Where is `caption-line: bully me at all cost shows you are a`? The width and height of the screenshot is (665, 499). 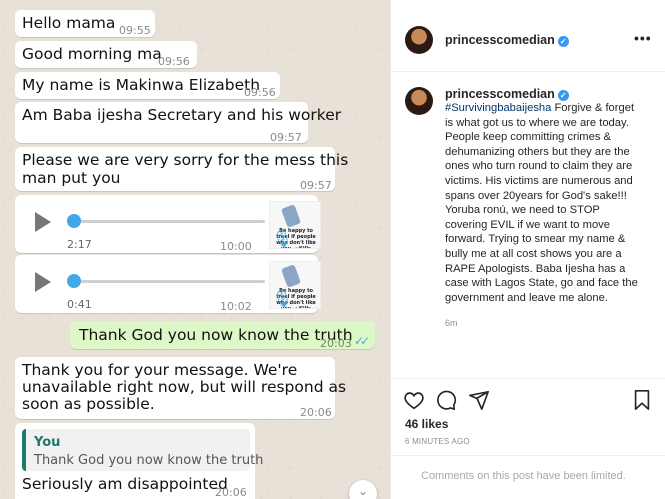
caption-line: bully me at all cost shows you are a is located at coordinates (533, 253).